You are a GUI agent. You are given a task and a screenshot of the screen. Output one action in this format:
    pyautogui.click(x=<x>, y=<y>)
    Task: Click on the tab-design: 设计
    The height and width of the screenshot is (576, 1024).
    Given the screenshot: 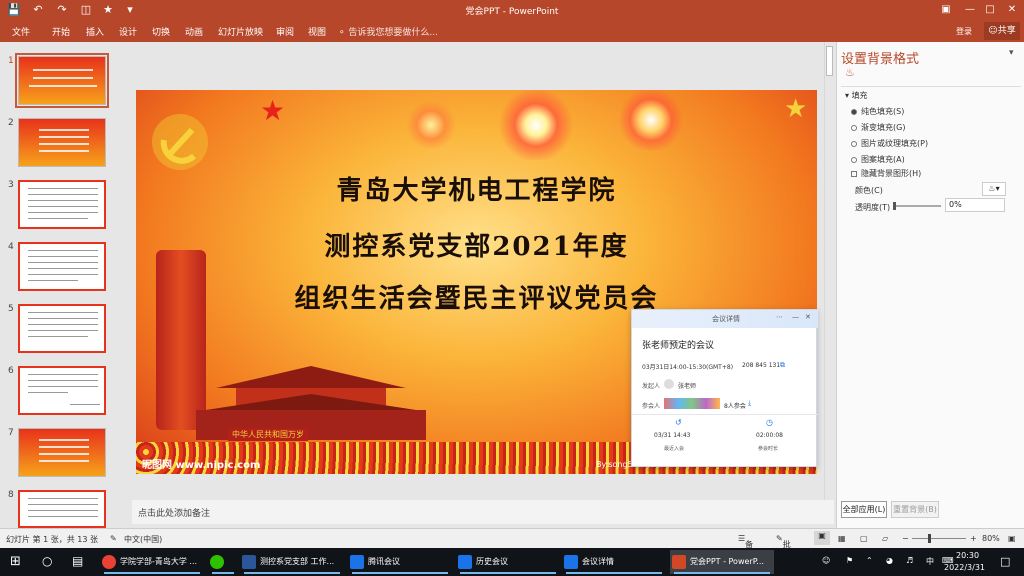 What is the action you would take?
    pyautogui.click(x=128, y=31)
    